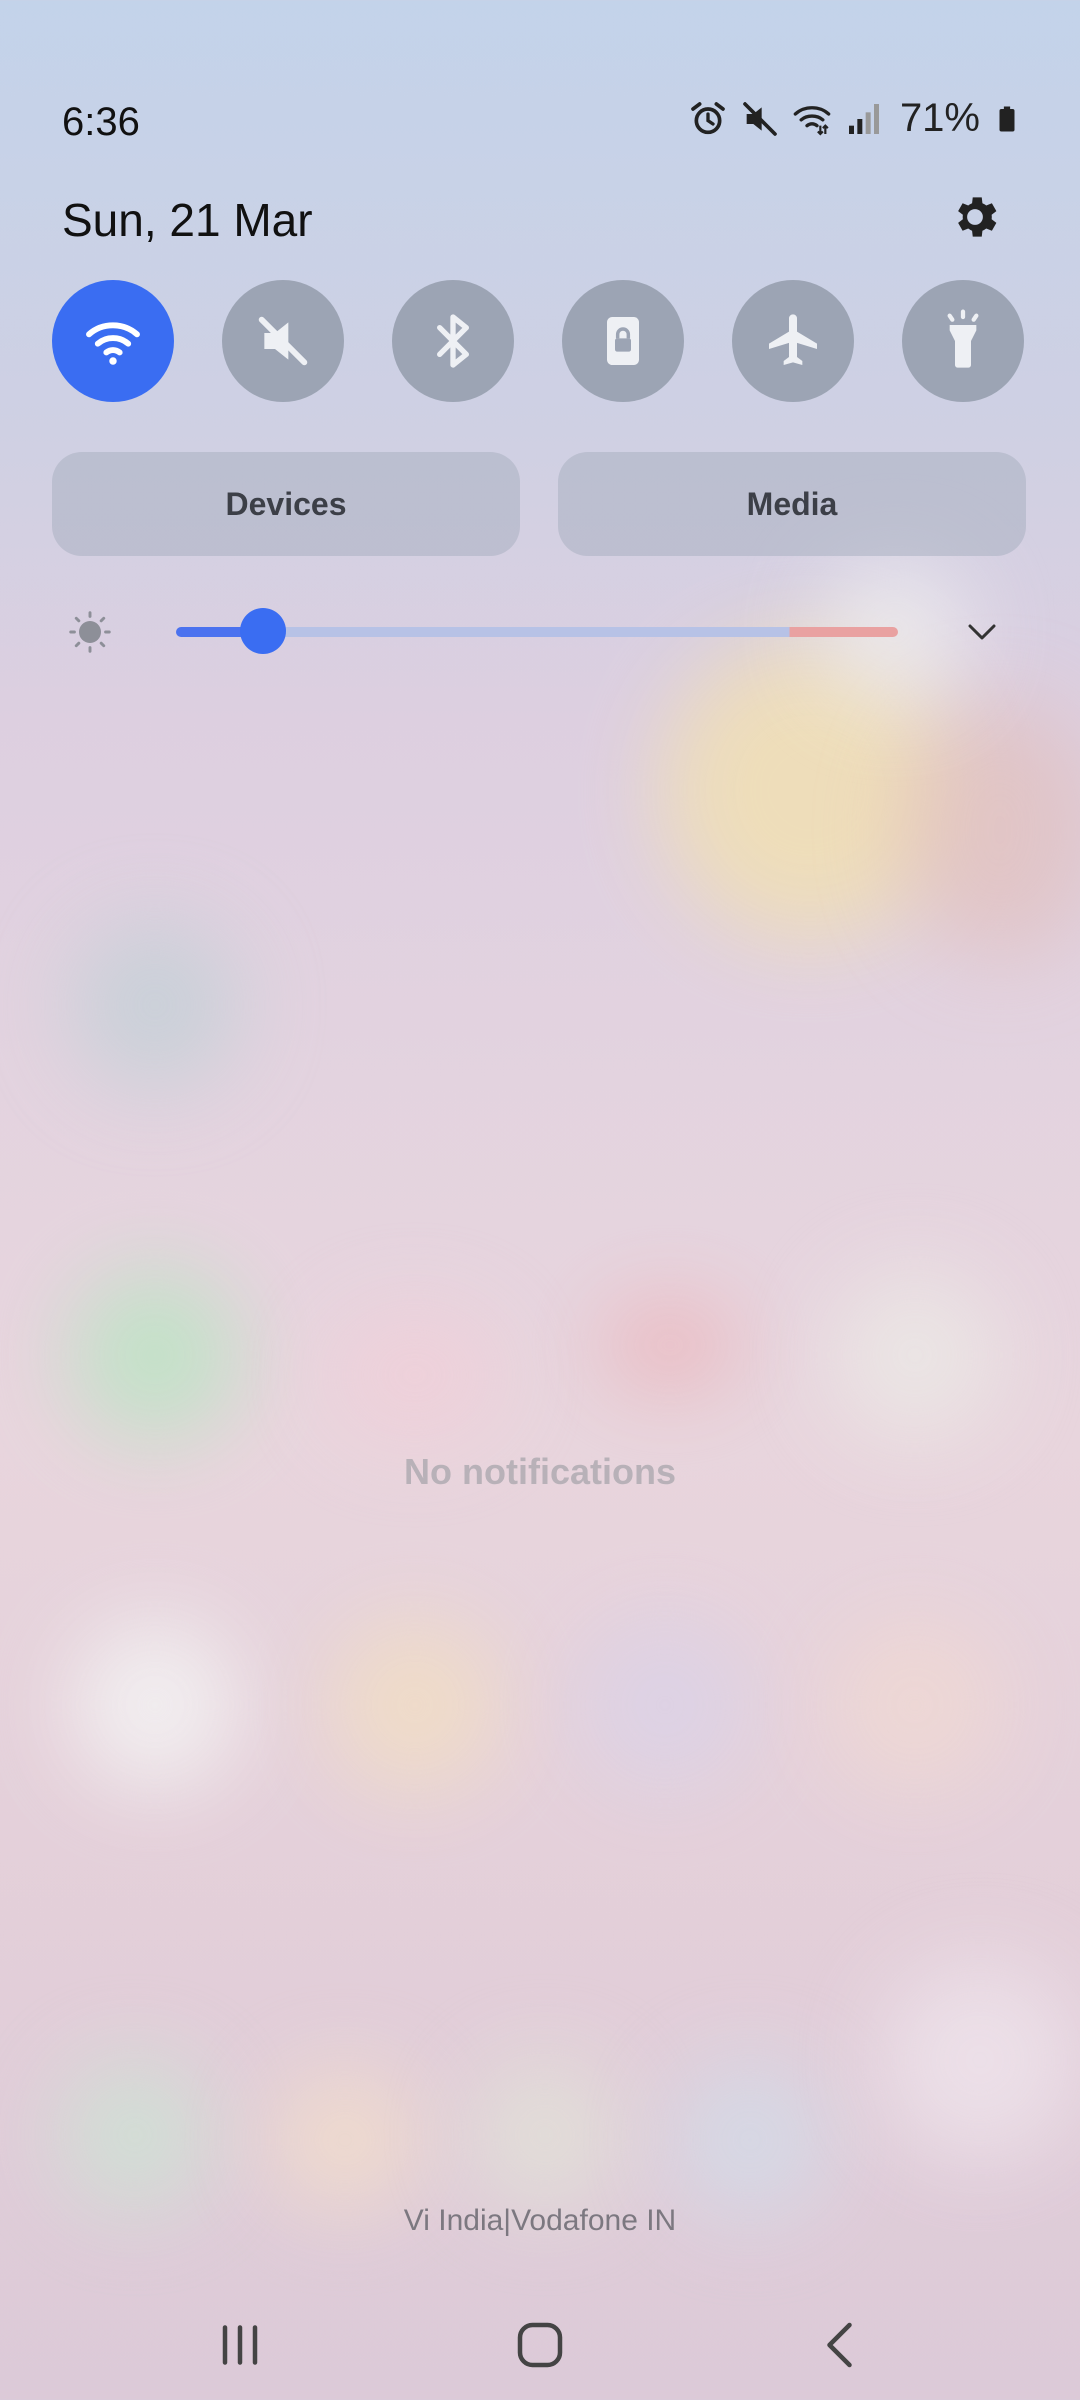 Image resolution: width=1080 pixels, height=2400 pixels. What do you see at coordinates (262, 631) in the screenshot?
I see `brightness-thumb` at bounding box center [262, 631].